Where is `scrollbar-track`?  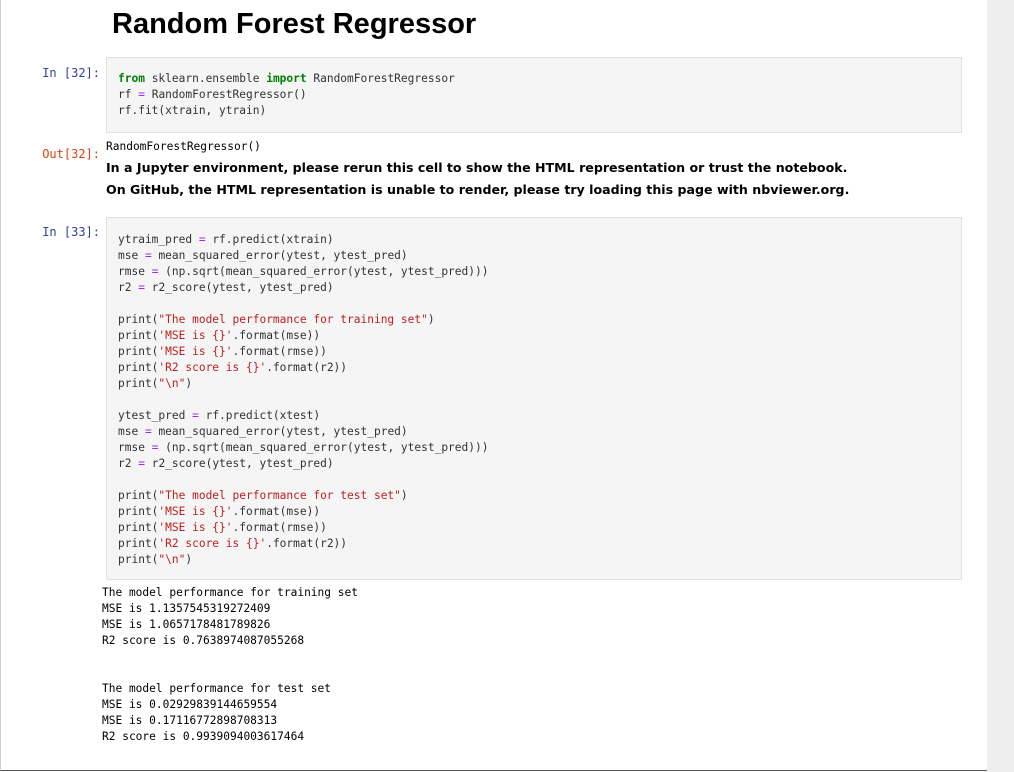 scrollbar-track is located at coordinates (1000, 386).